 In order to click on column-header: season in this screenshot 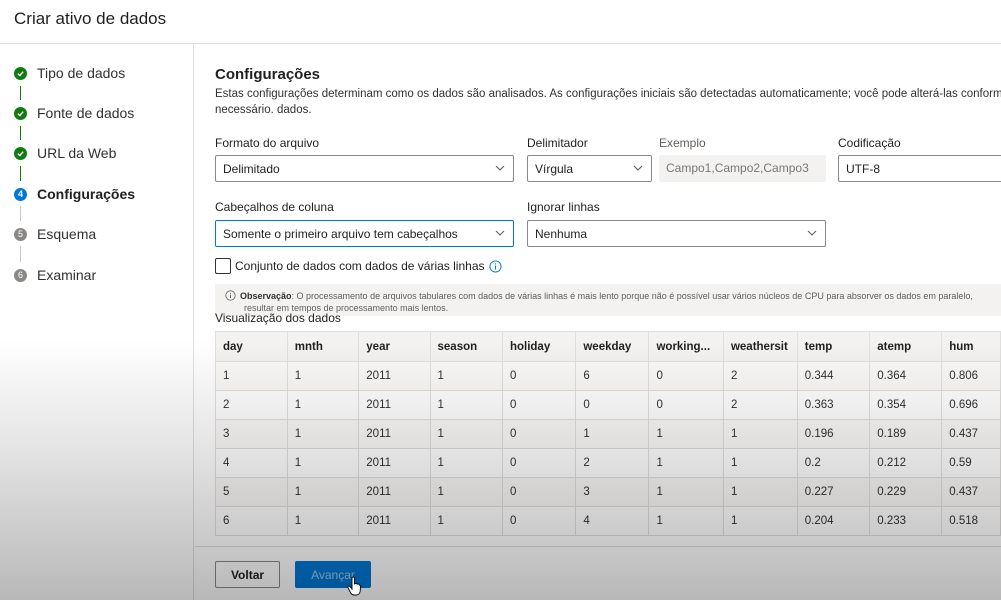, I will do `click(466, 346)`.